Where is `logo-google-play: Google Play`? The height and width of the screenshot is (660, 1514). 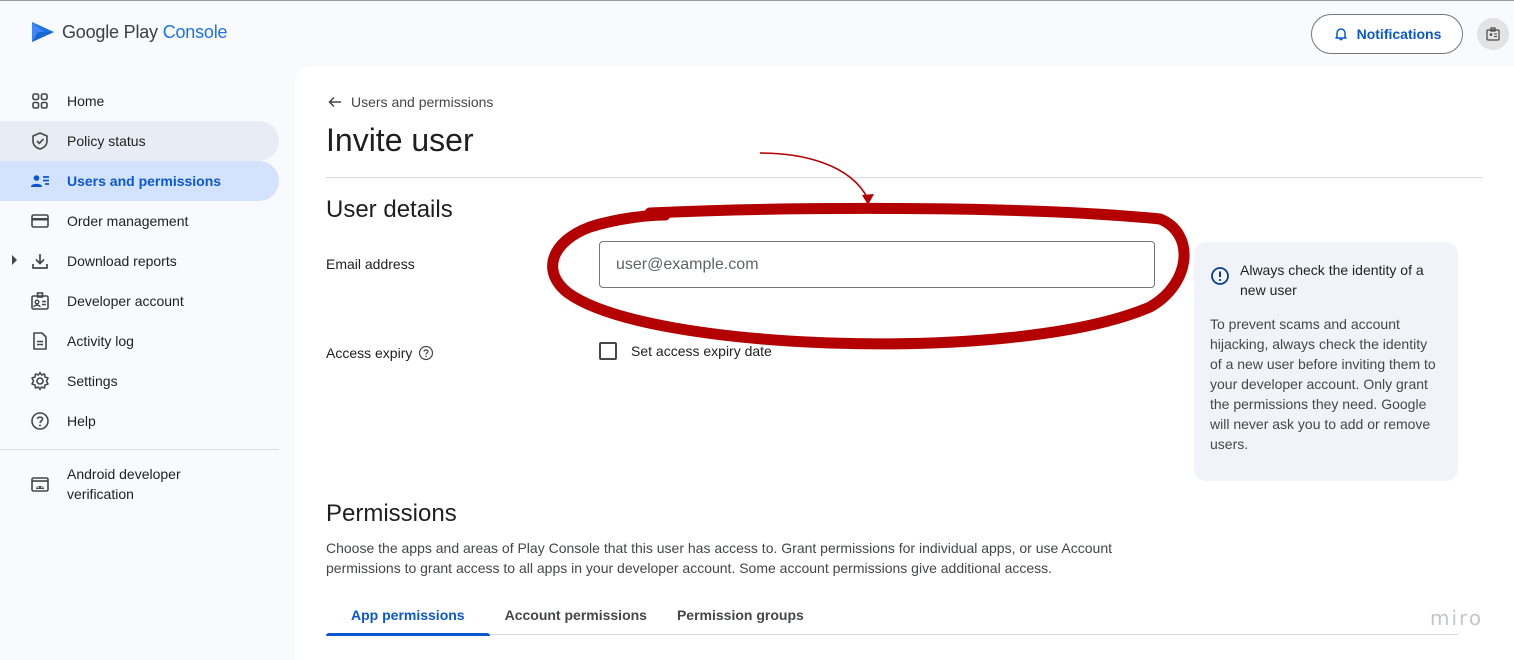 logo-google-play: Google Play is located at coordinates (110, 31).